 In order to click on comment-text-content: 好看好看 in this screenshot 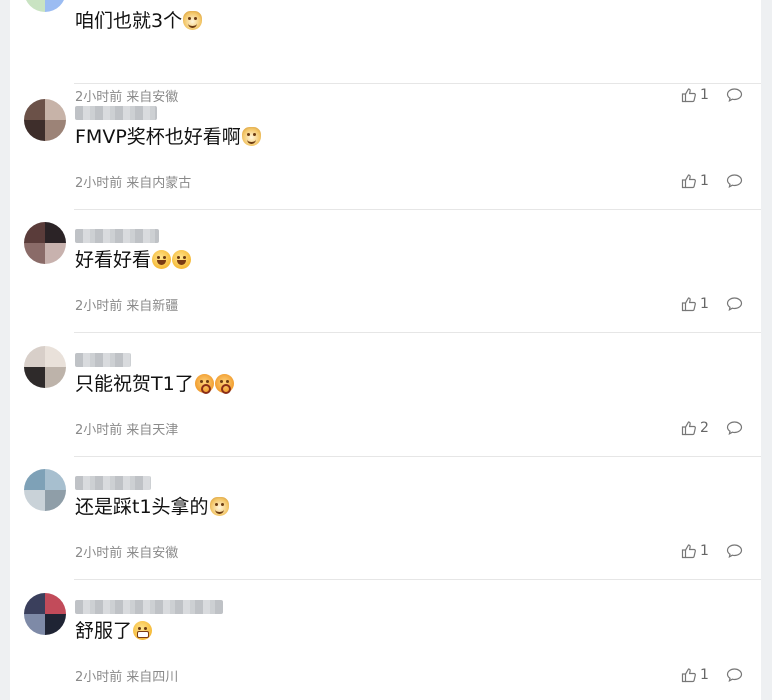, I will do `click(113, 260)`.